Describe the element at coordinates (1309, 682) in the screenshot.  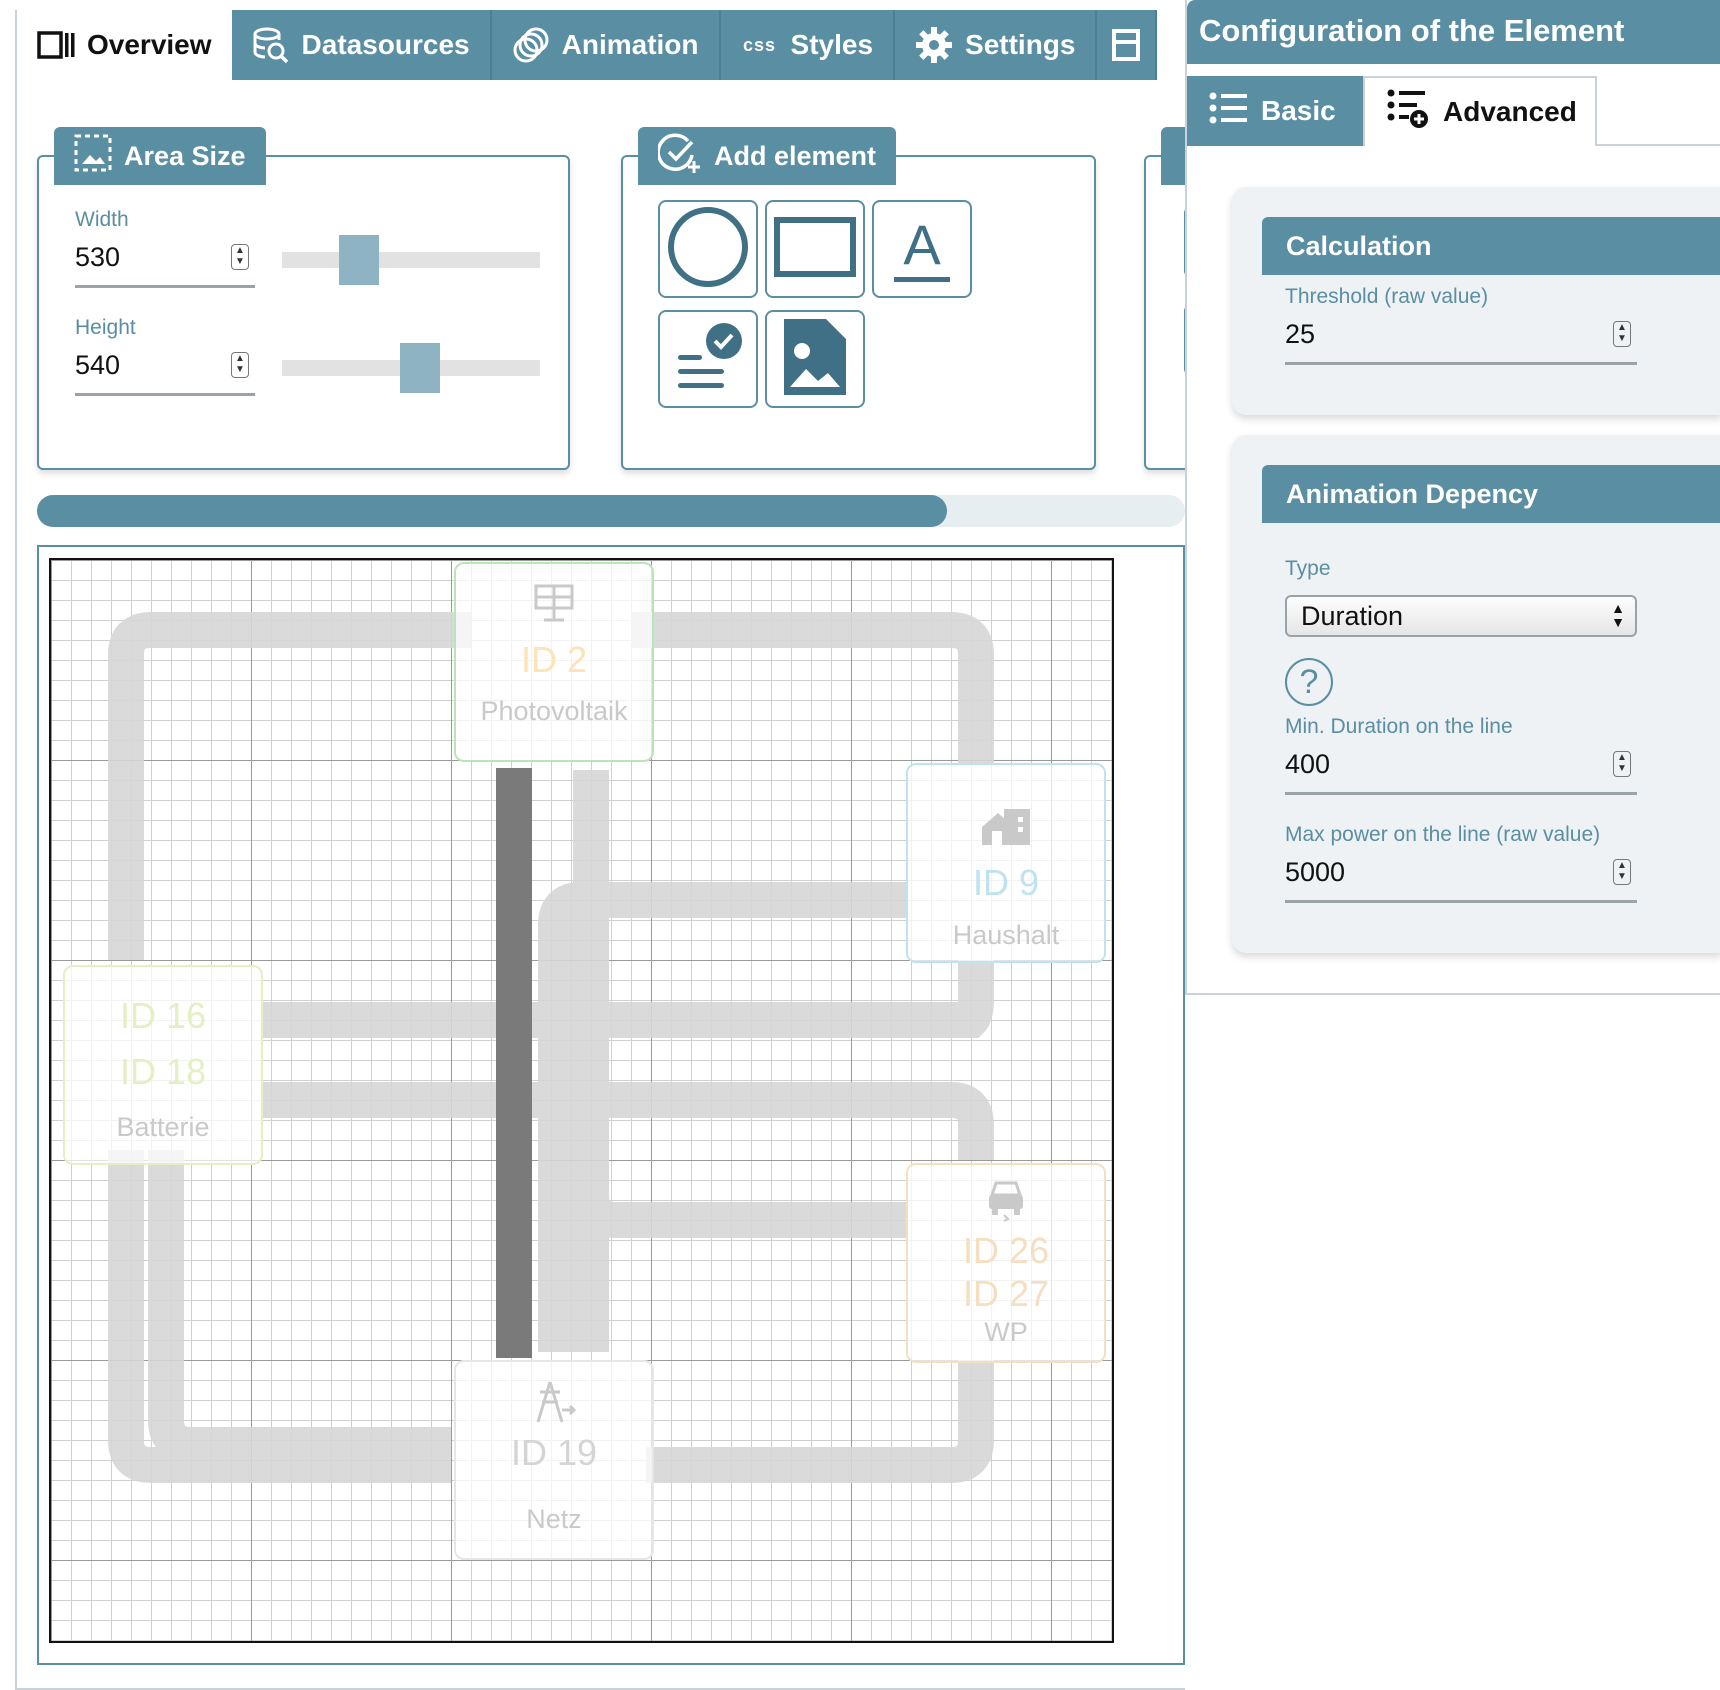
I see `help-question-icon: ?` at that location.